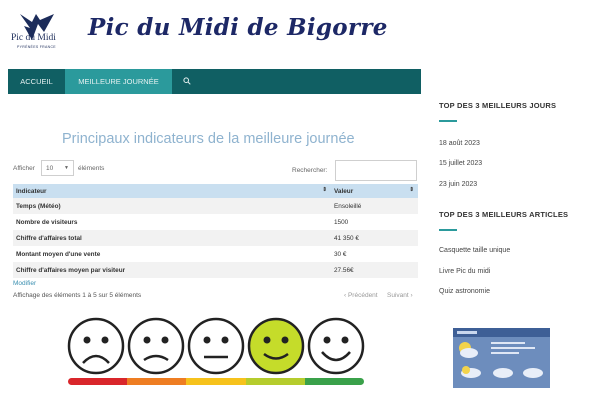 The width and height of the screenshot is (601, 408). I want to click on indicator-cell: Temps (Météo), so click(172, 206).